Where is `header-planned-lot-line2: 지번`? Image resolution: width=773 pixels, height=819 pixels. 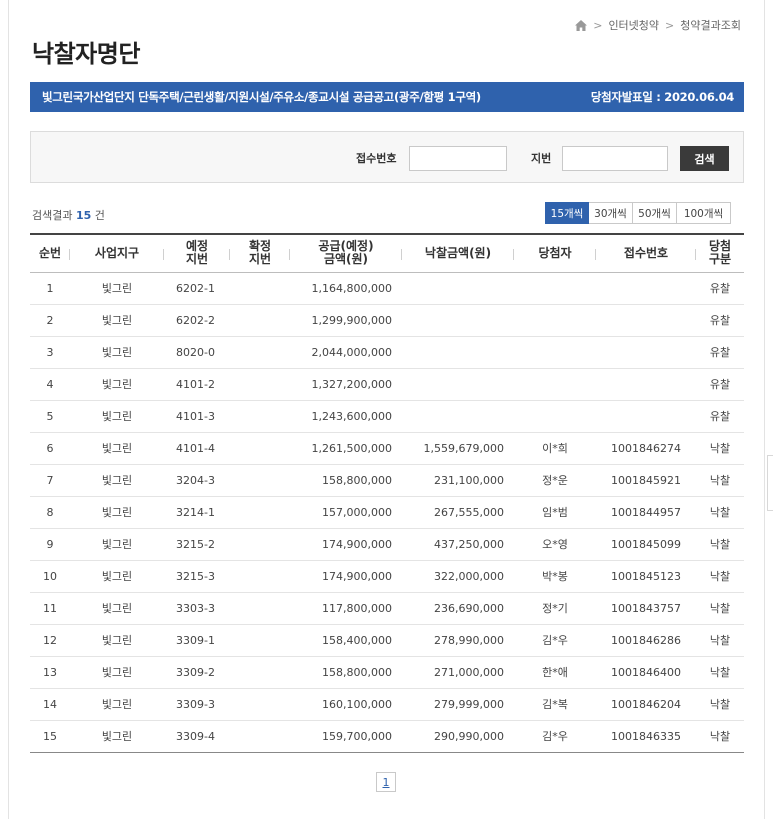
header-planned-lot-line2: 지번 is located at coordinates (197, 259).